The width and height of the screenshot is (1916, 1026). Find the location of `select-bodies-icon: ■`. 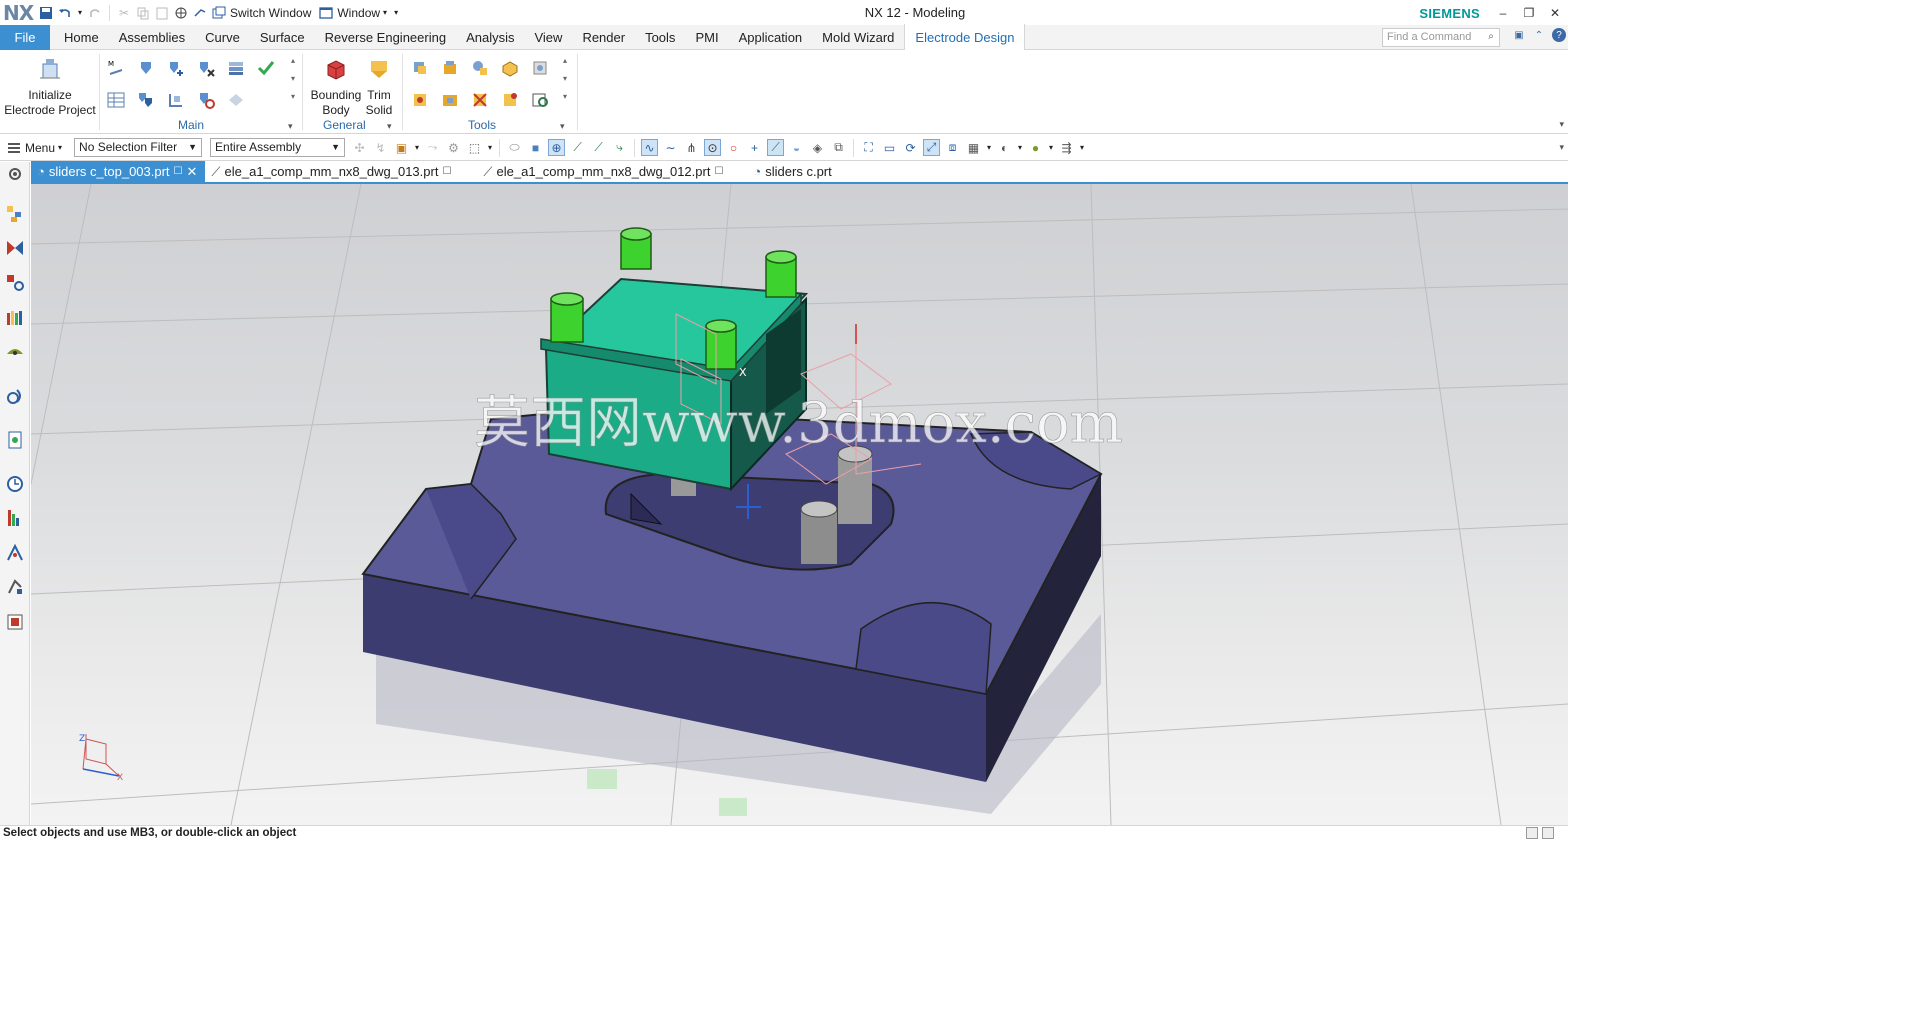

select-bodies-icon: ■ is located at coordinates (535, 147).